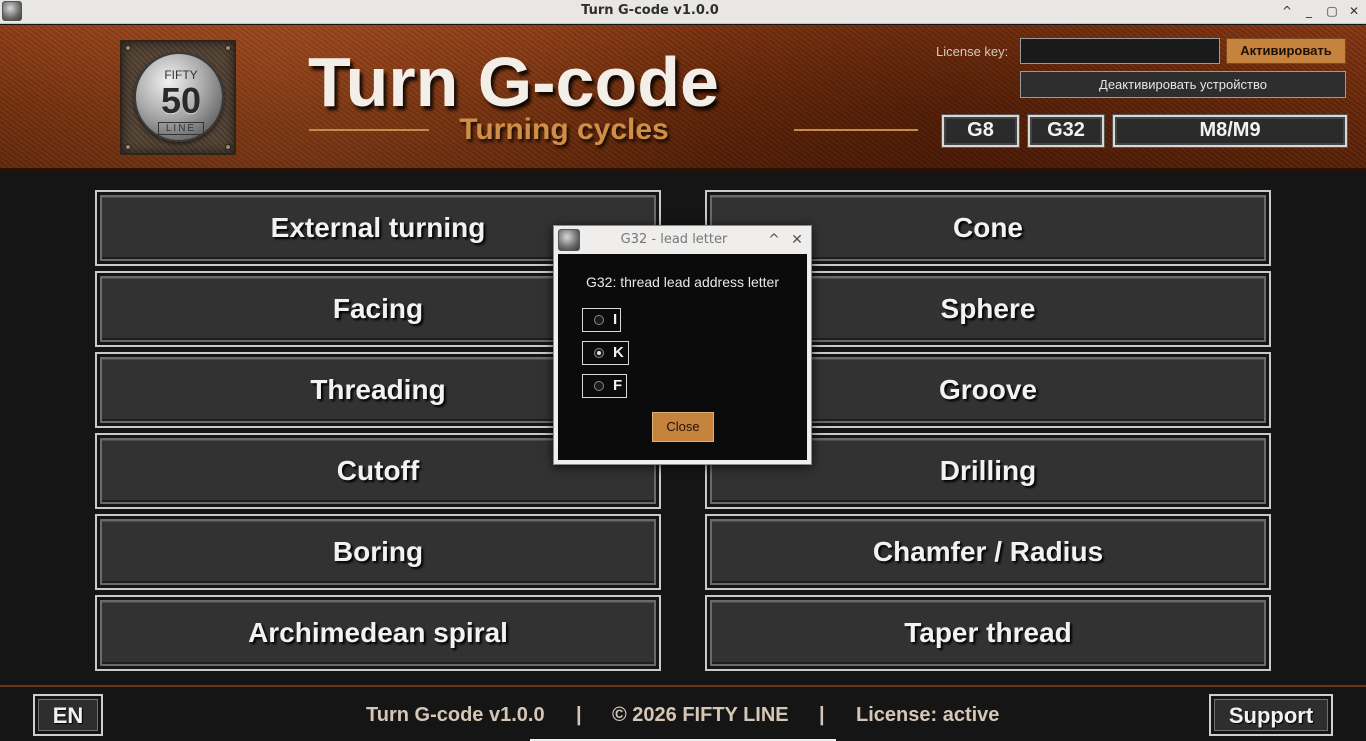 The height and width of the screenshot is (741, 1366). I want to click on window-titlebar: Turn G-code v1.0.0 ^ _ ▢ ✕, so click(683, 12).